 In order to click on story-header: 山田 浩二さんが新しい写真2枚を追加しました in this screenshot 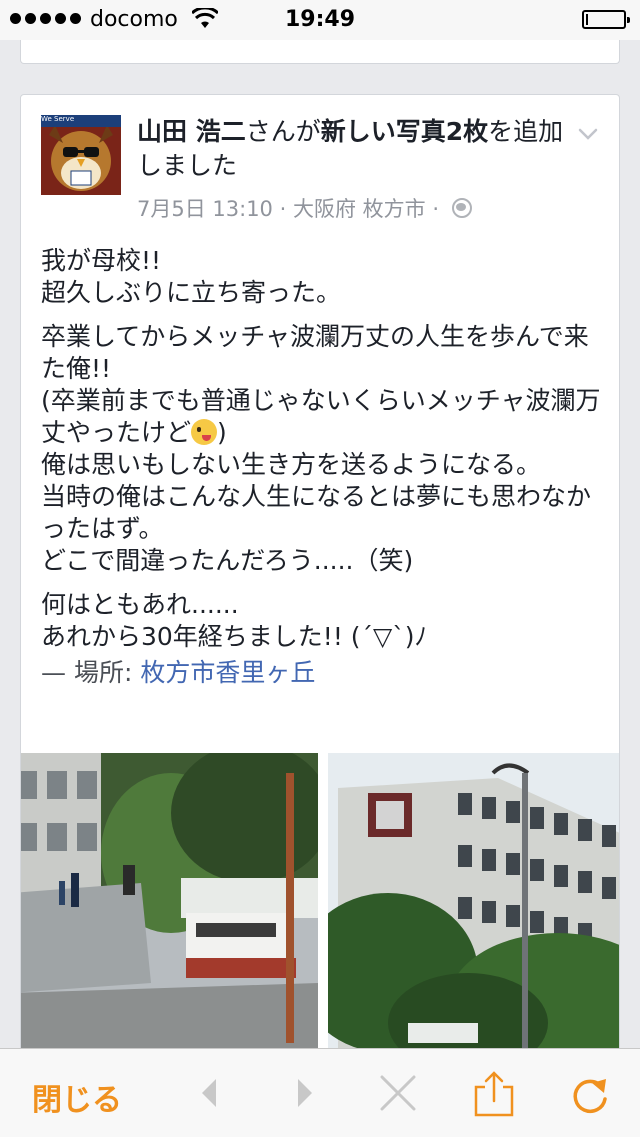, I will do `click(357, 149)`.